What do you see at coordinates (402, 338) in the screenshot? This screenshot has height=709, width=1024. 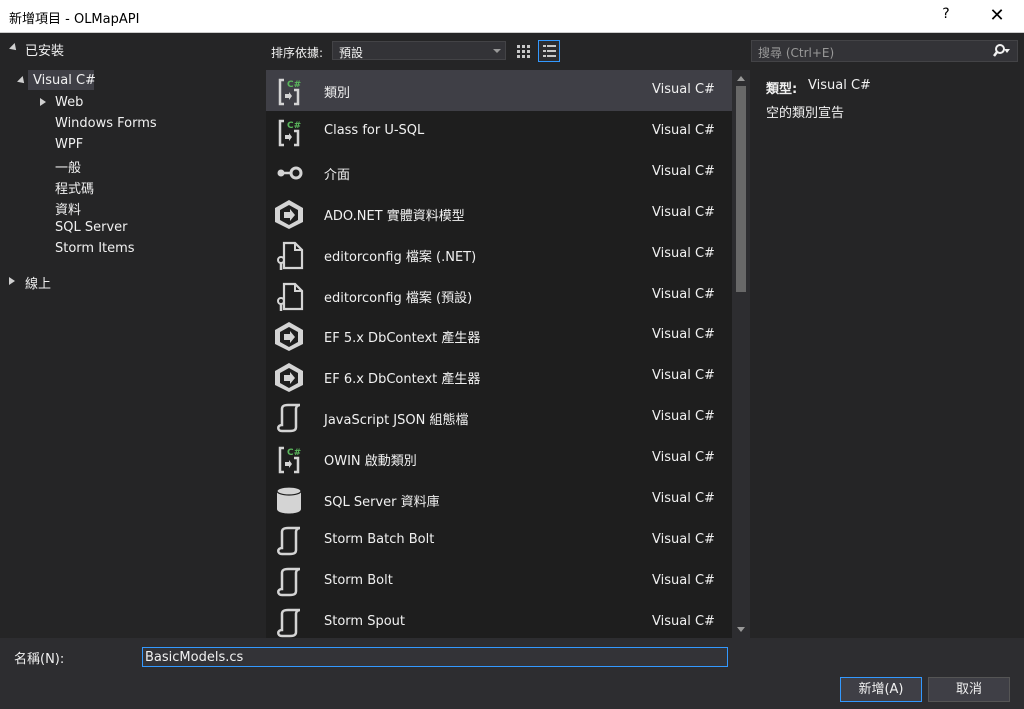 I see `template-name: EF 5.x DbContext 產生器` at bounding box center [402, 338].